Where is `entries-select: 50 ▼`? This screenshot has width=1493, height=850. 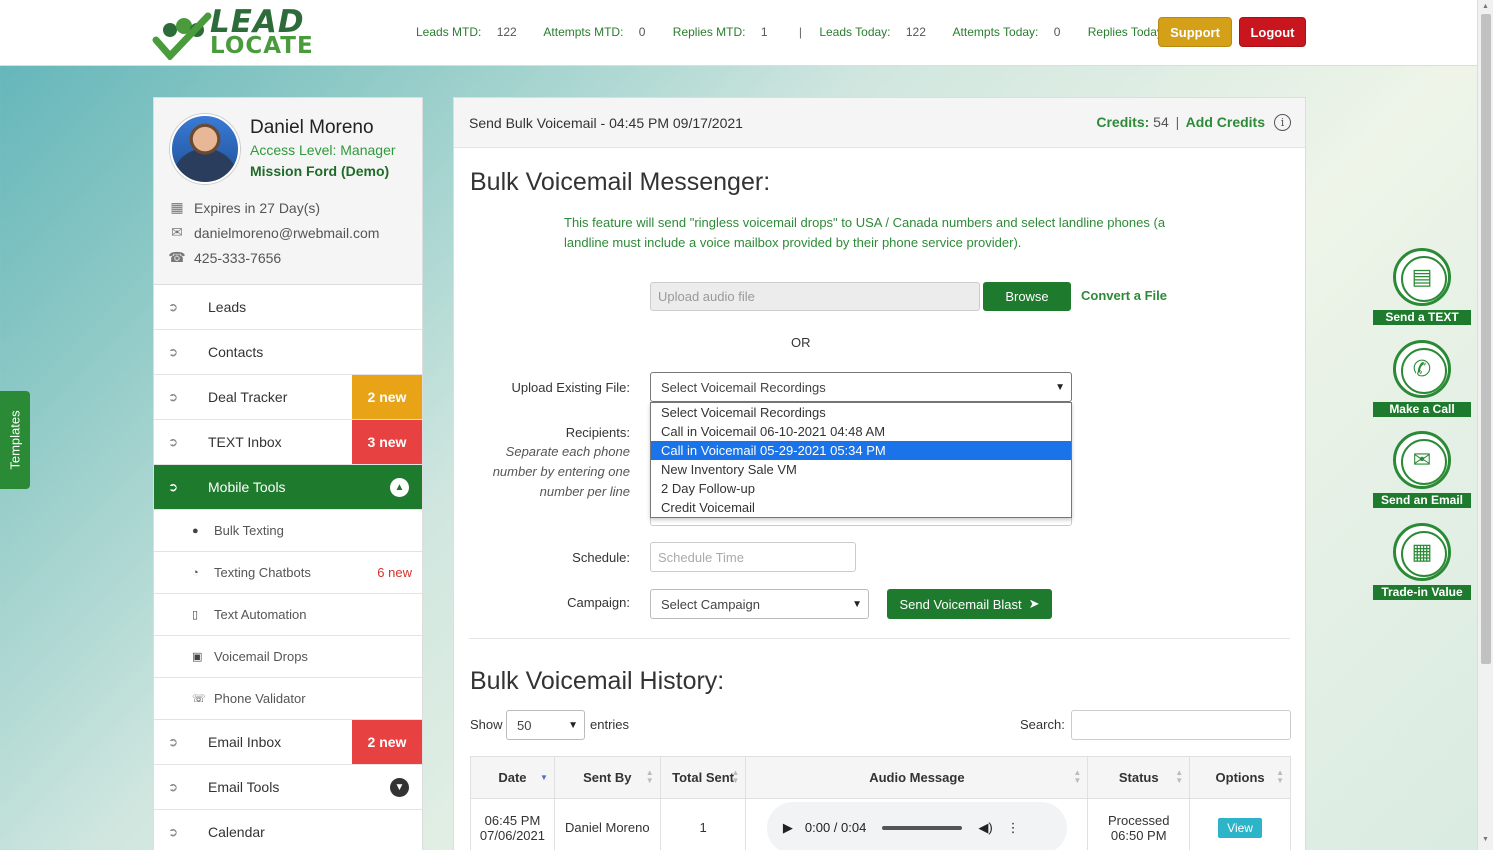
entries-select: 50 ▼ is located at coordinates (545, 725).